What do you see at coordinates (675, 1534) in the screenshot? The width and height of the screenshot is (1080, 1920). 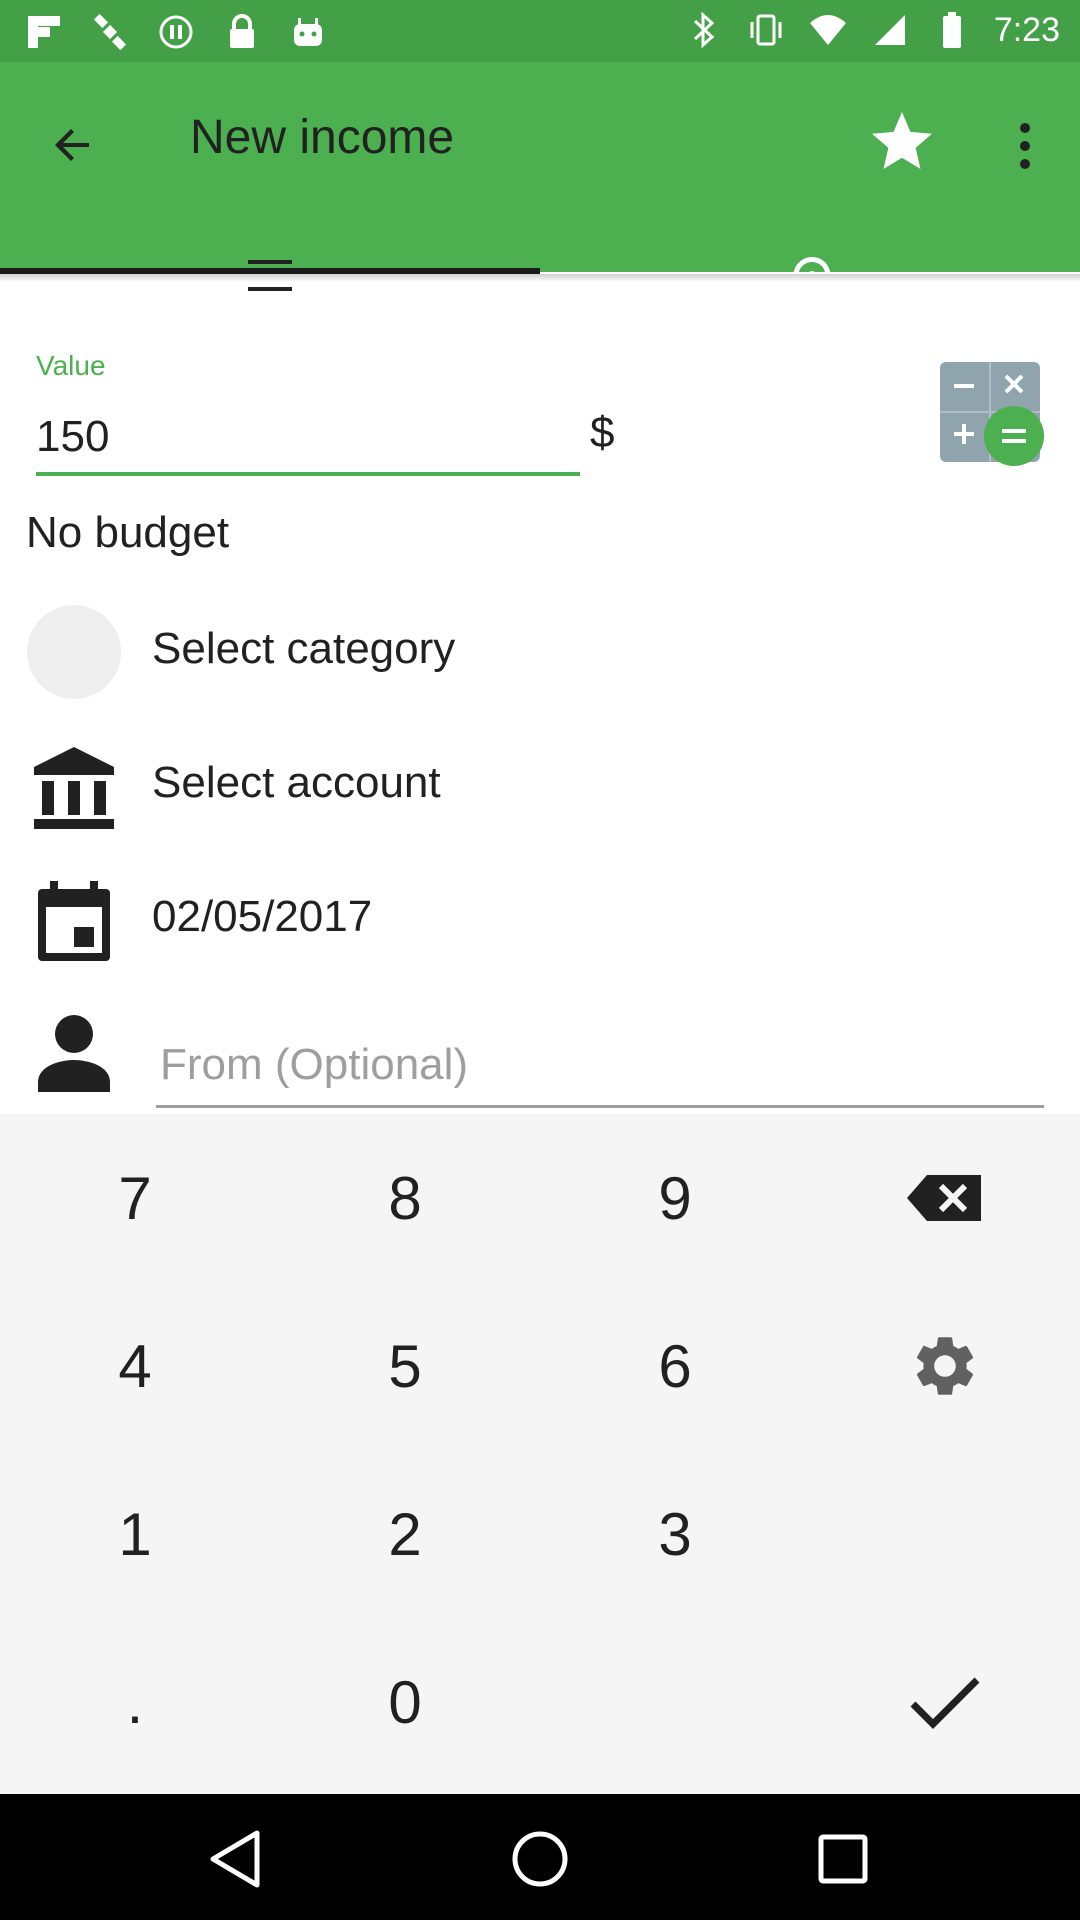 I see `key-3: 3` at bounding box center [675, 1534].